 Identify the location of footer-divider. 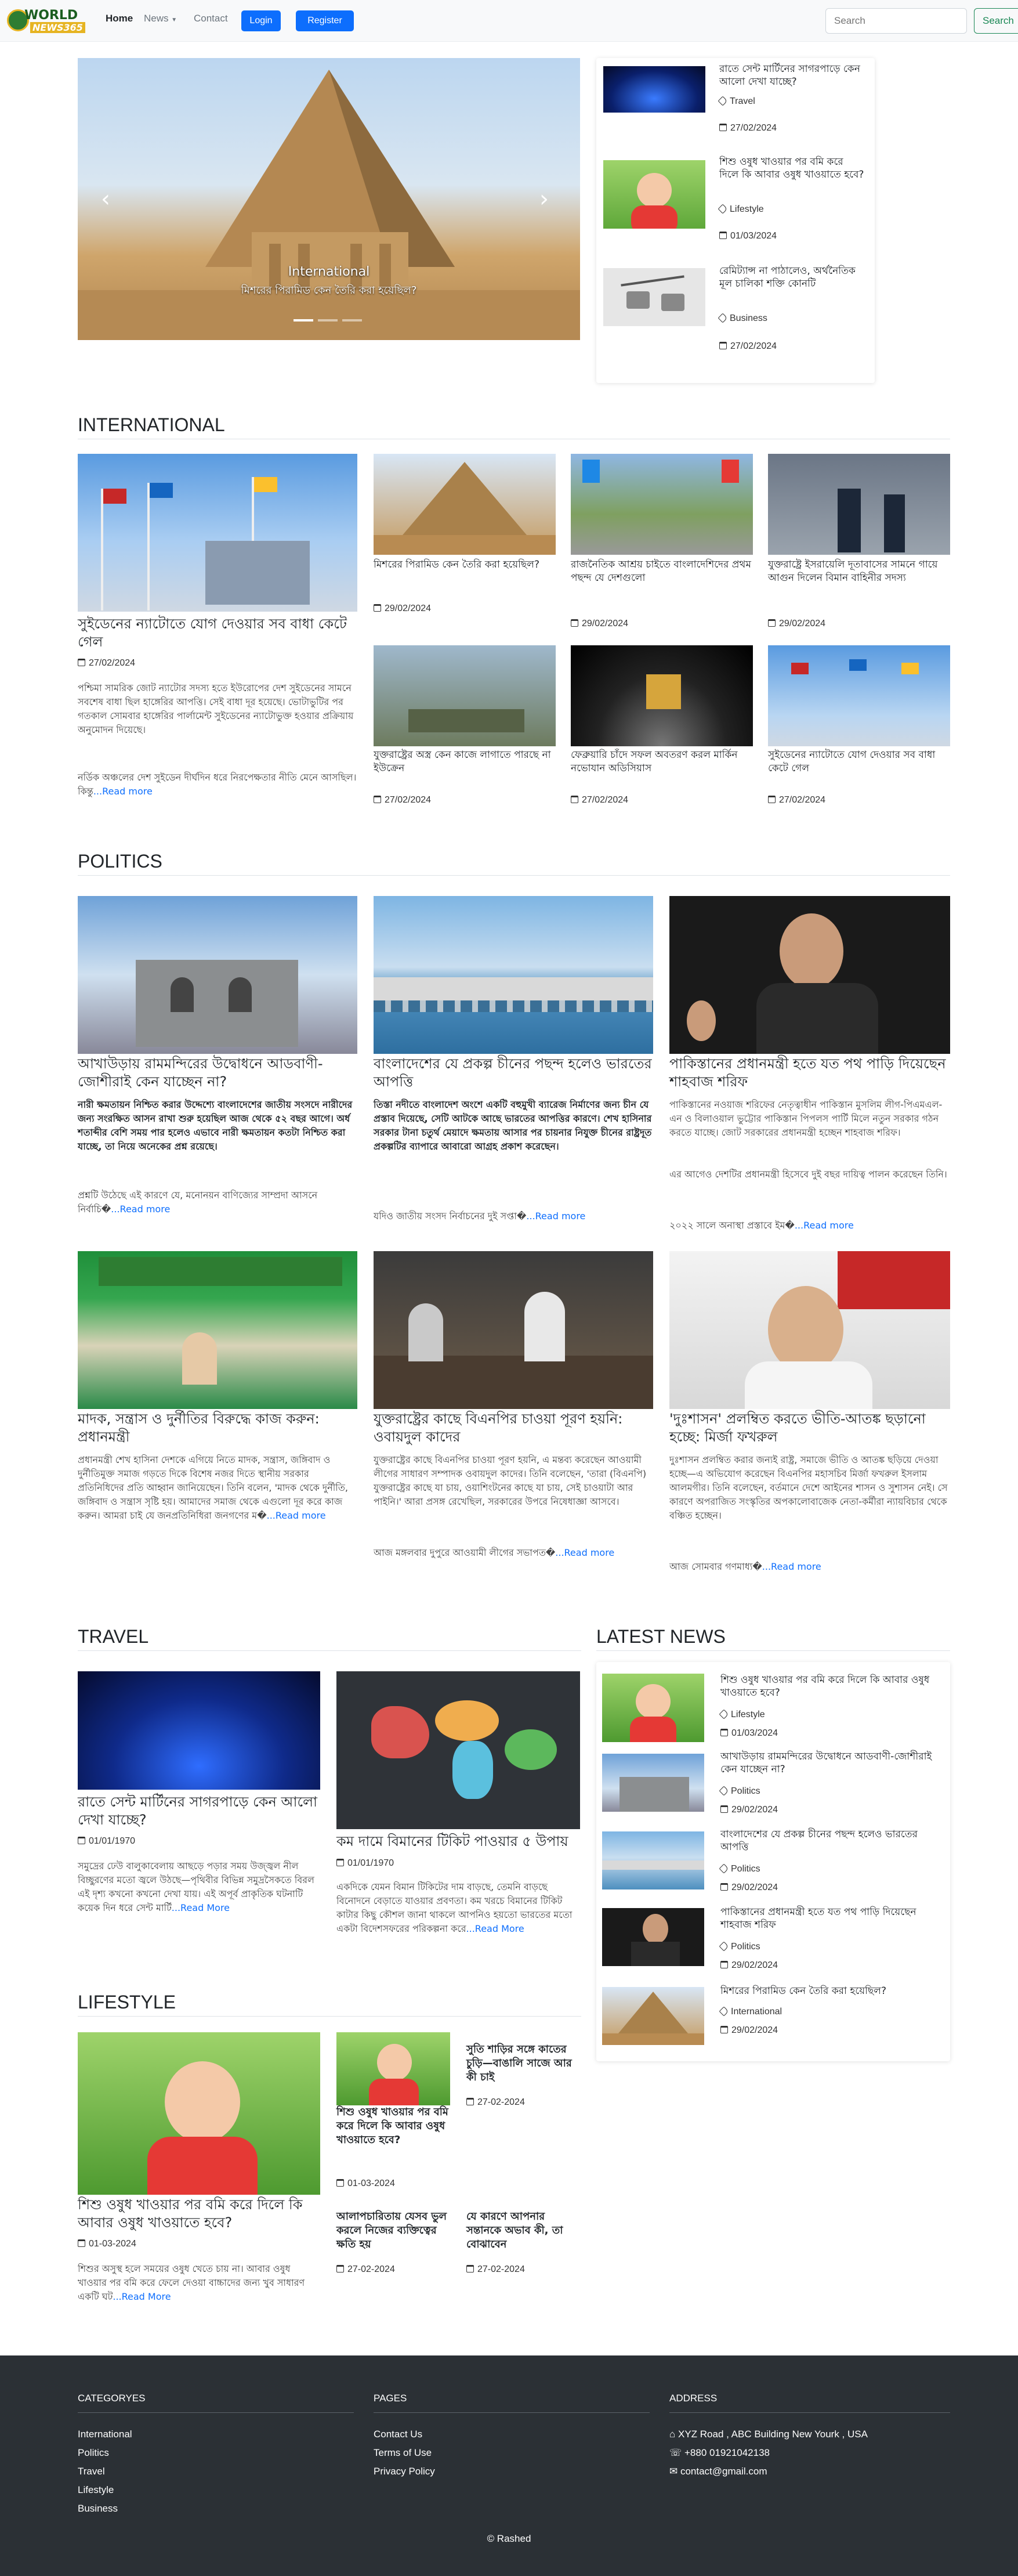
(216, 2412).